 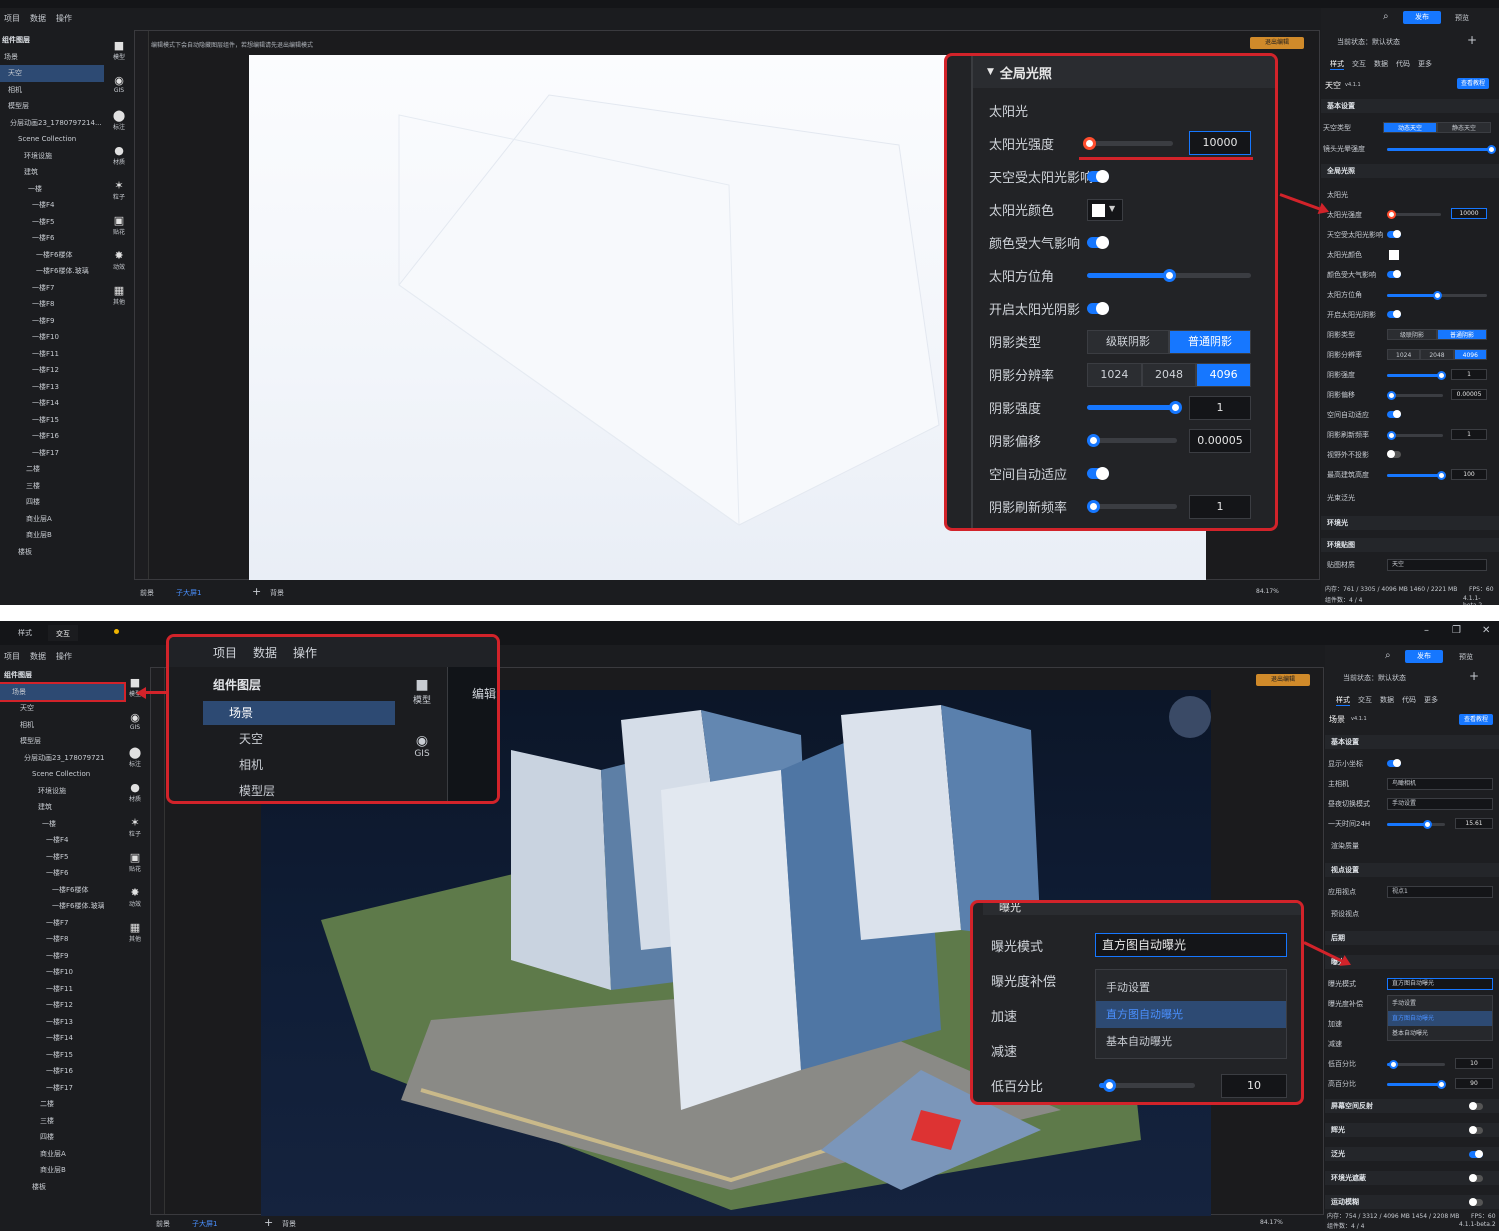 I want to click on tab-background: 背景, so click(x=277, y=593).